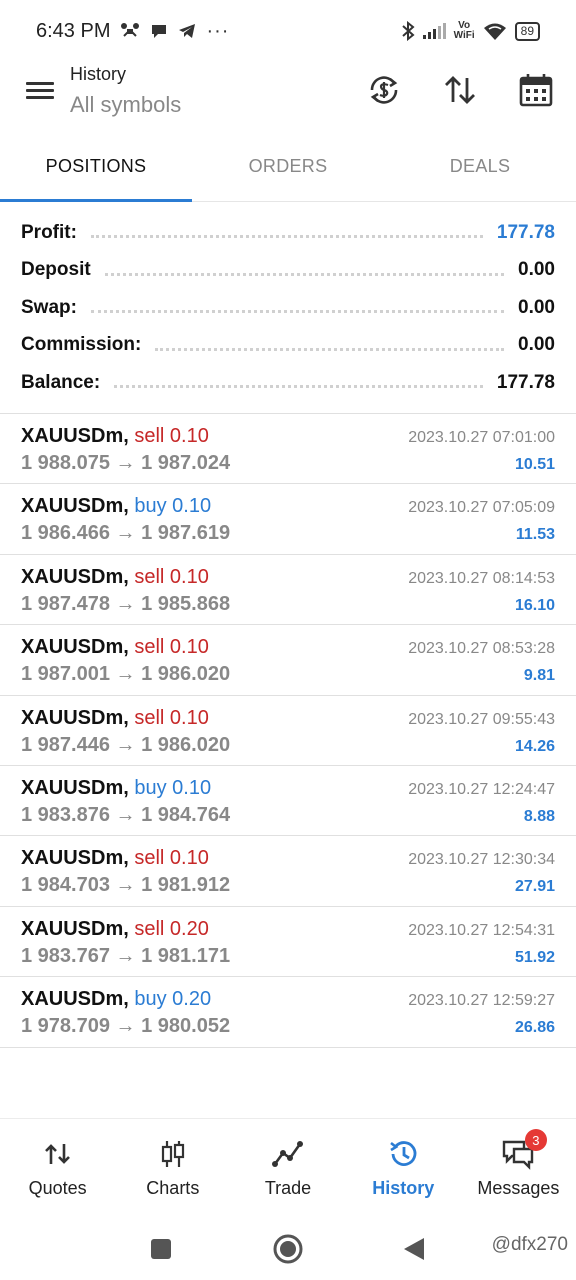  Describe the element at coordinates (65, 463) in the screenshot. I see `deal-open-price: 1 988.075` at that location.